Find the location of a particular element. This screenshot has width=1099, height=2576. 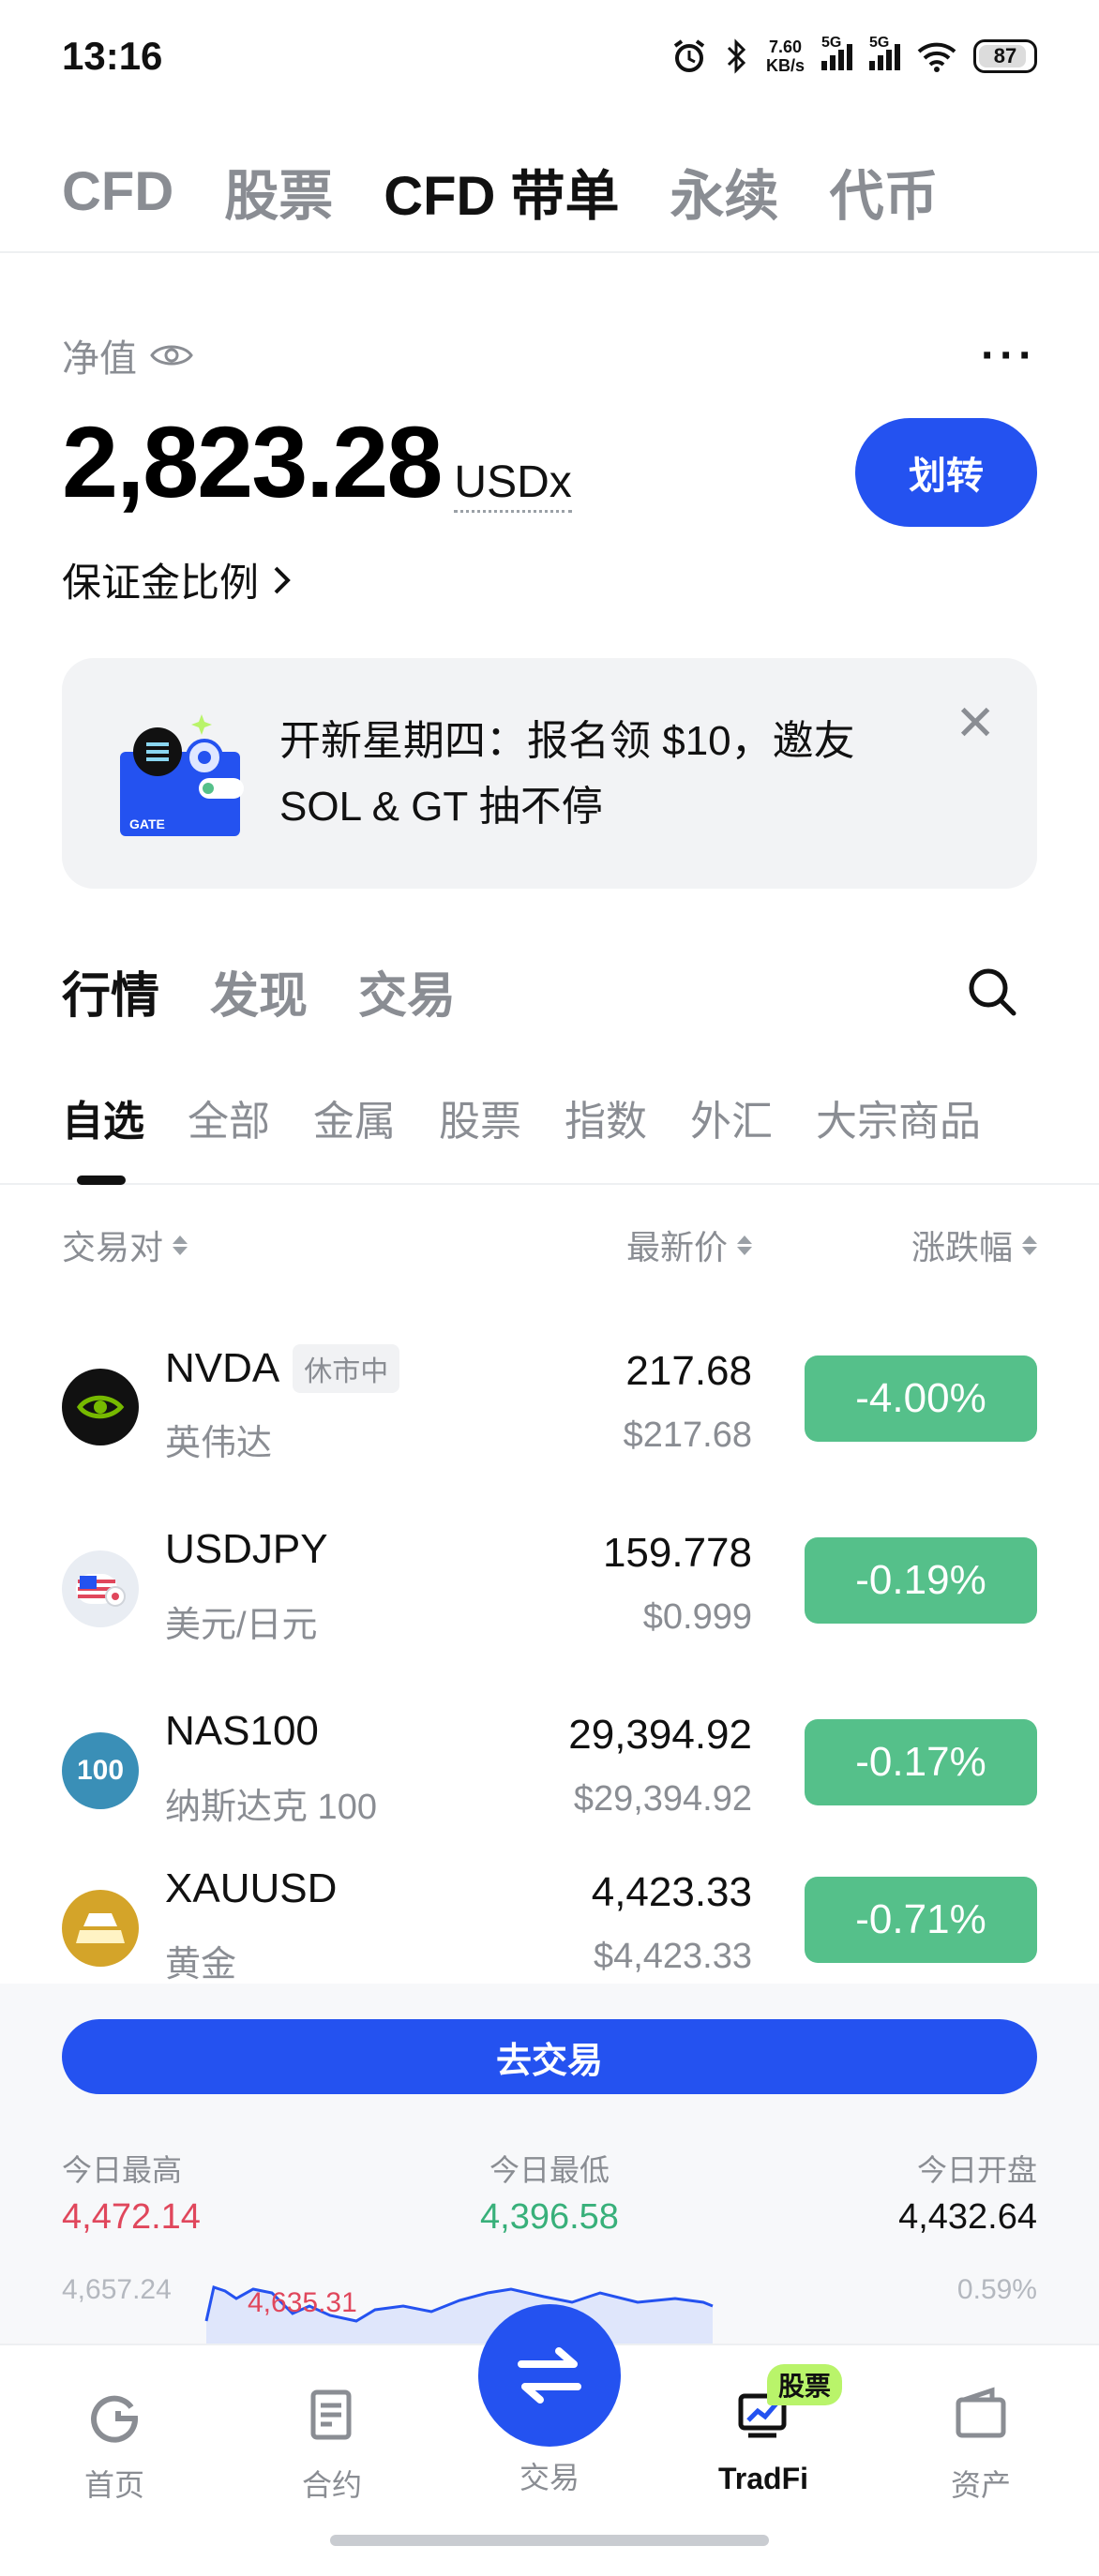

gold-bars-icon is located at coordinates (100, 1928).